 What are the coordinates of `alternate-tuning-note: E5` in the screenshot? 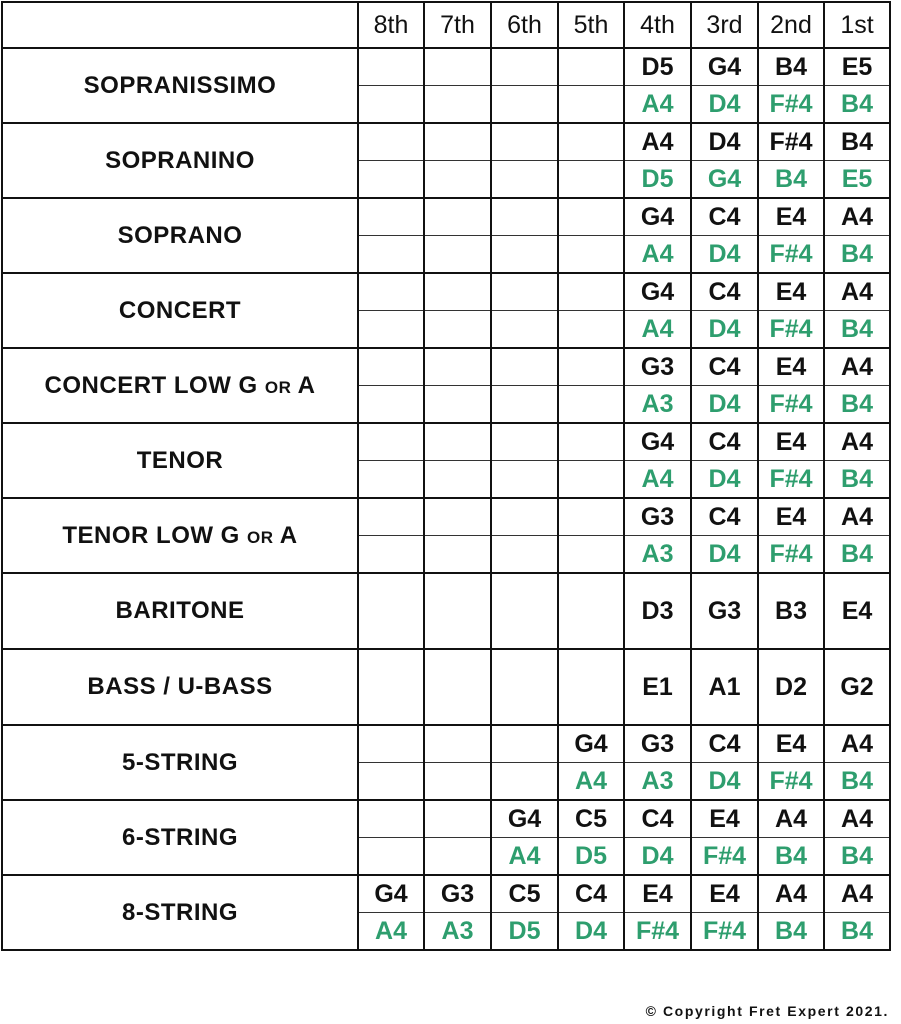 It's located at (857, 179).